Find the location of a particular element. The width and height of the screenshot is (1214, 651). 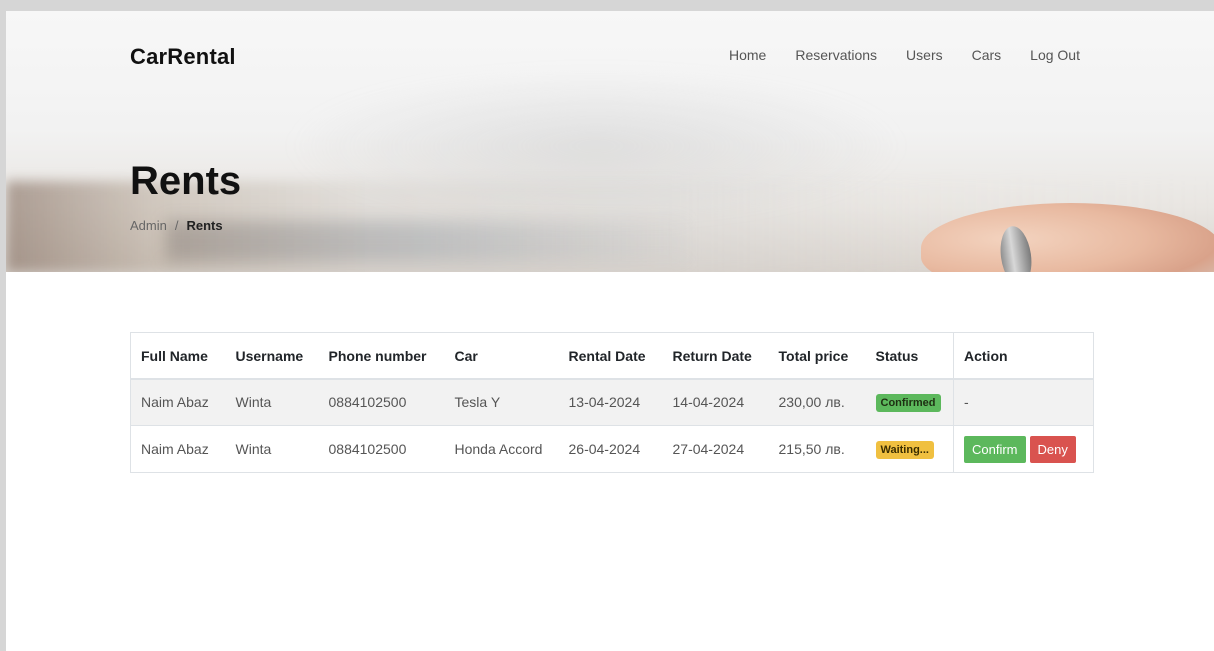

column-header-full-name: Full Name is located at coordinates (178, 356).